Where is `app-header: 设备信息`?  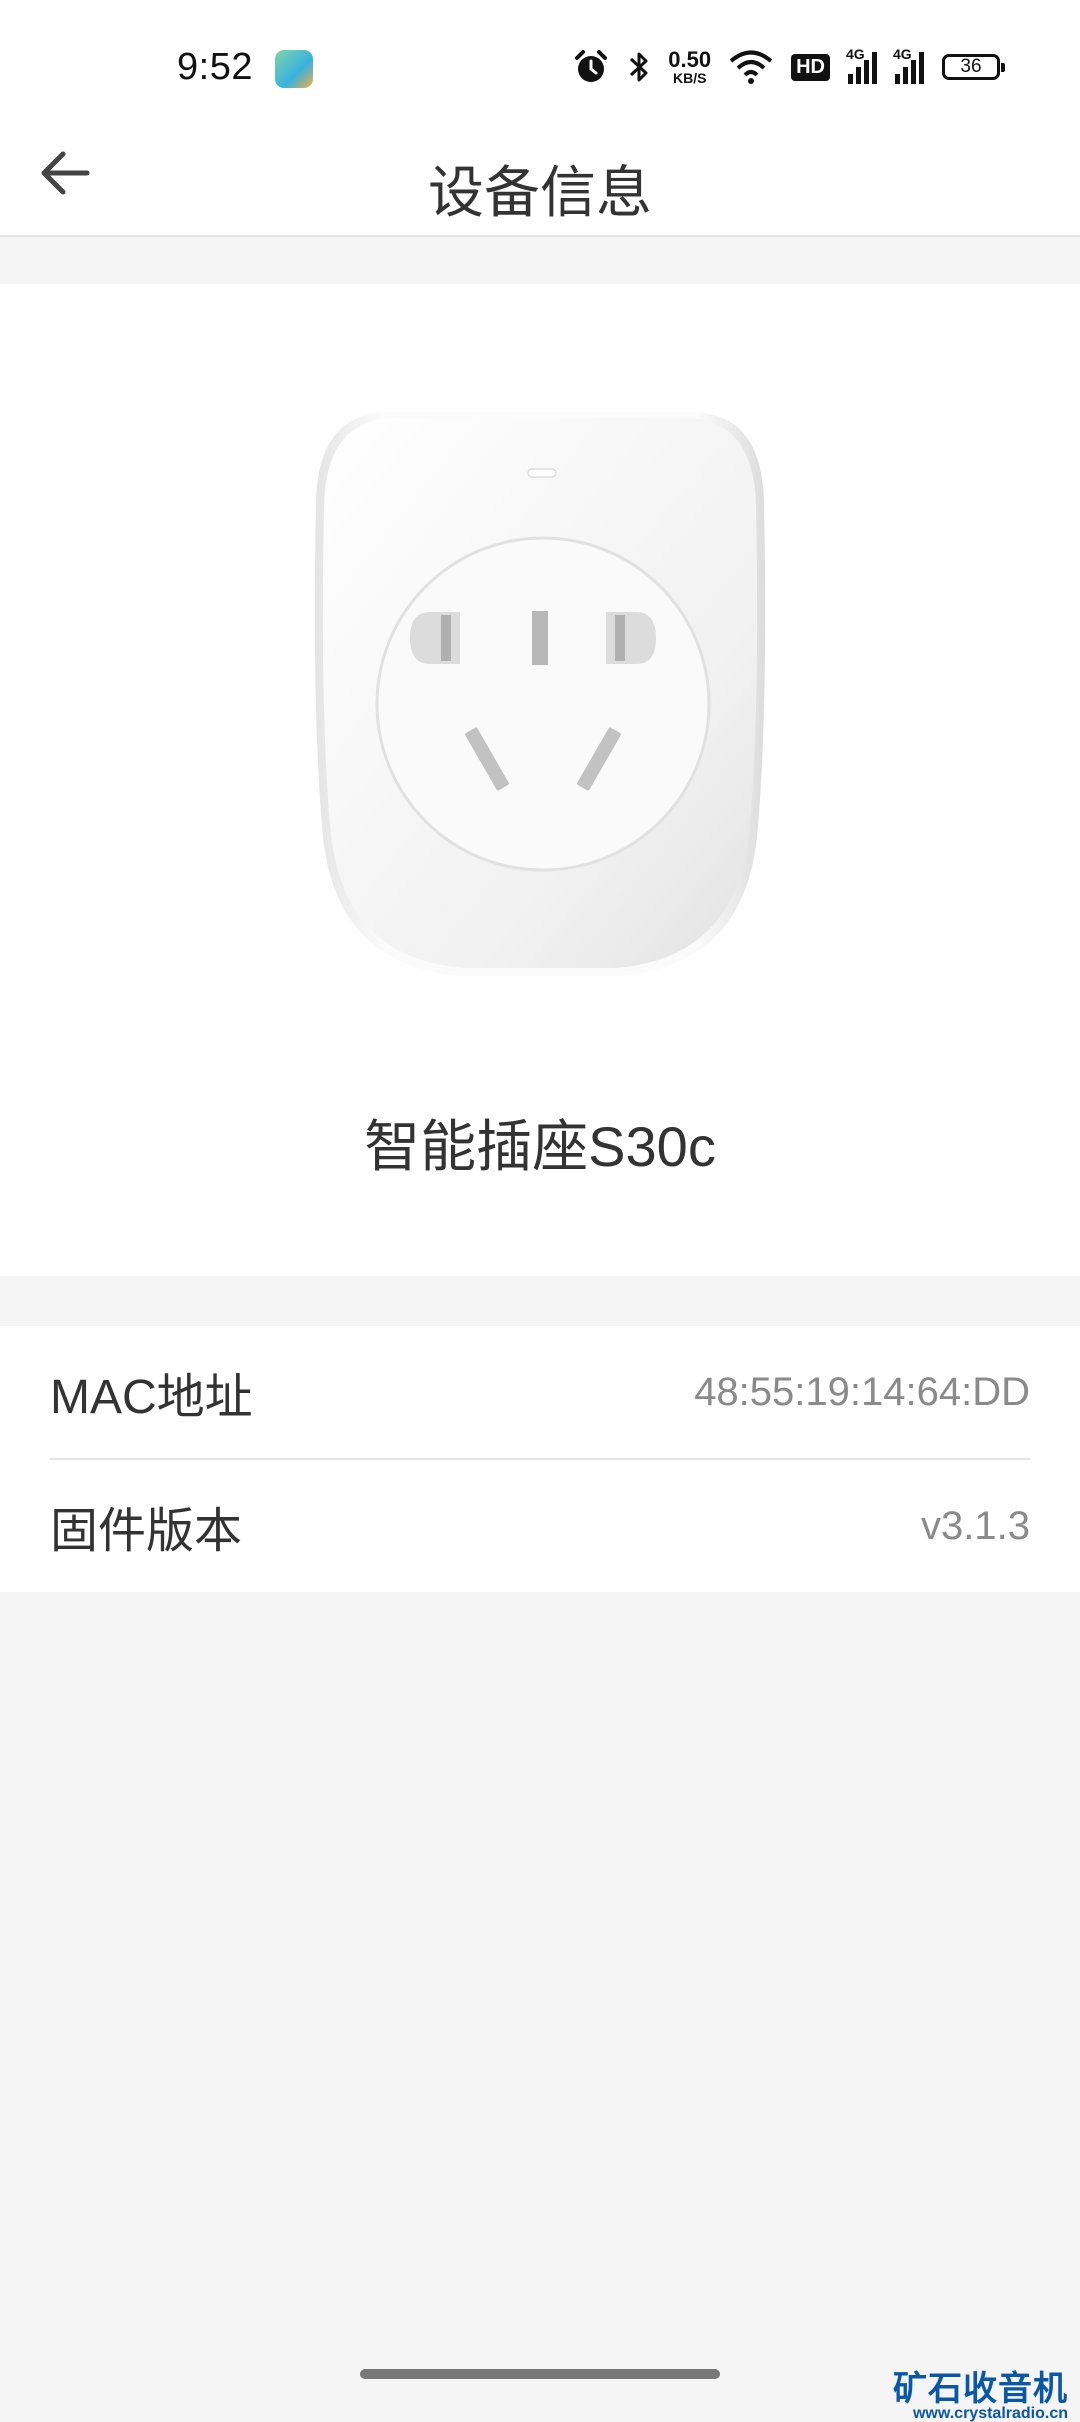
app-header: 设备信息 is located at coordinates (540, 178).